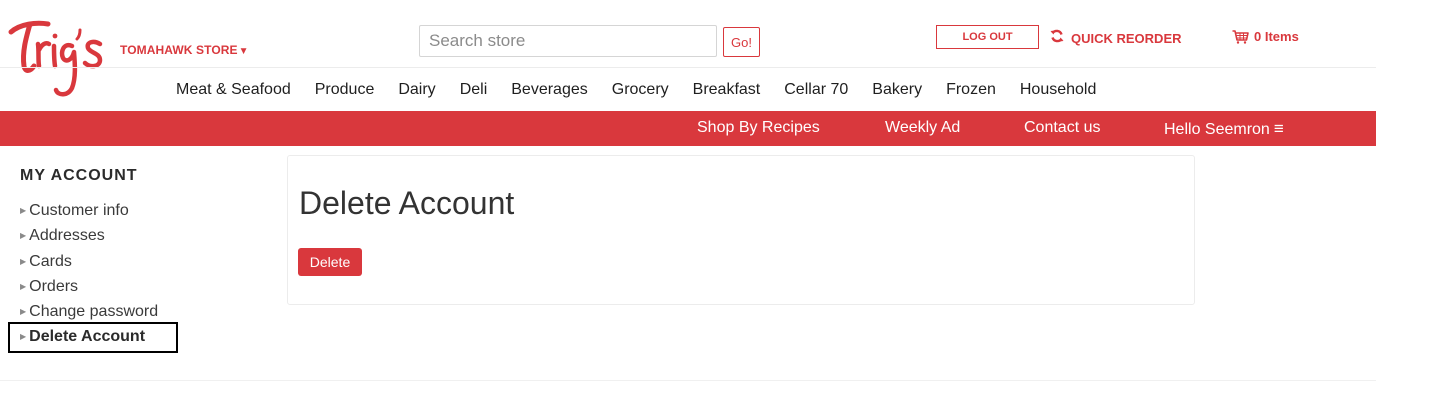 This screenshot has width=1430, height=394. I want to click on store-selector: TOMAHAWK STORE▼, so click(184, 50).